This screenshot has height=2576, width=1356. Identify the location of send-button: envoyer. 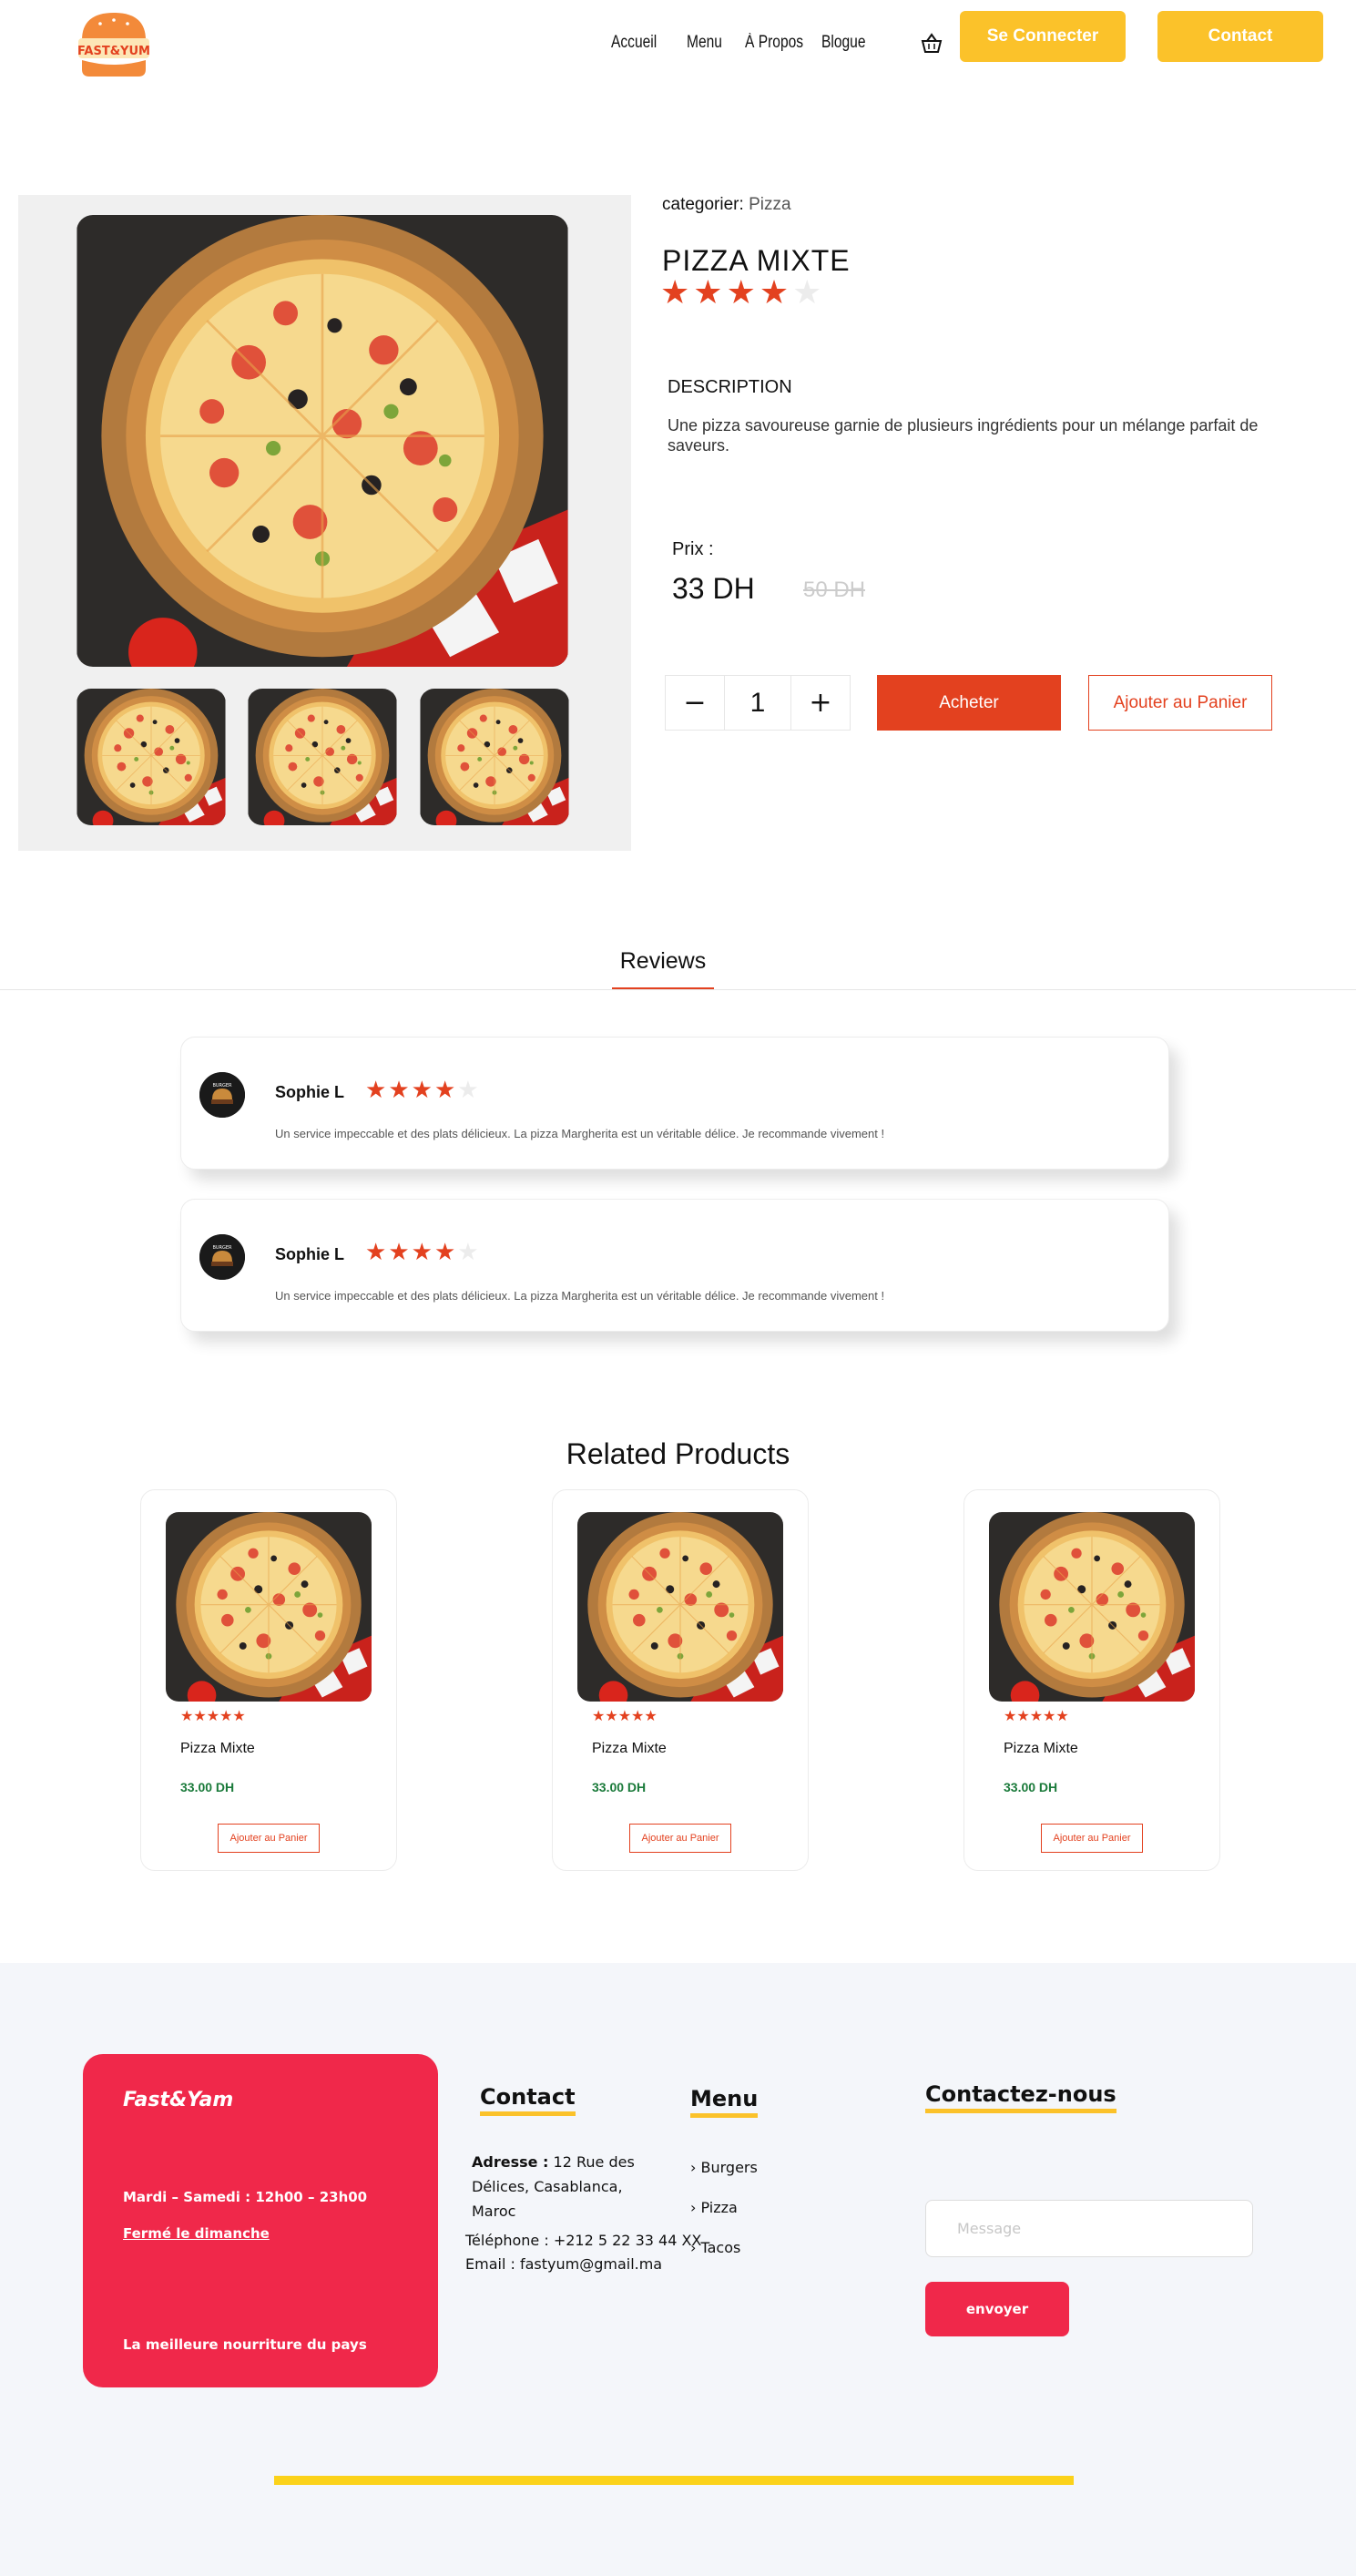
(997, 2309).